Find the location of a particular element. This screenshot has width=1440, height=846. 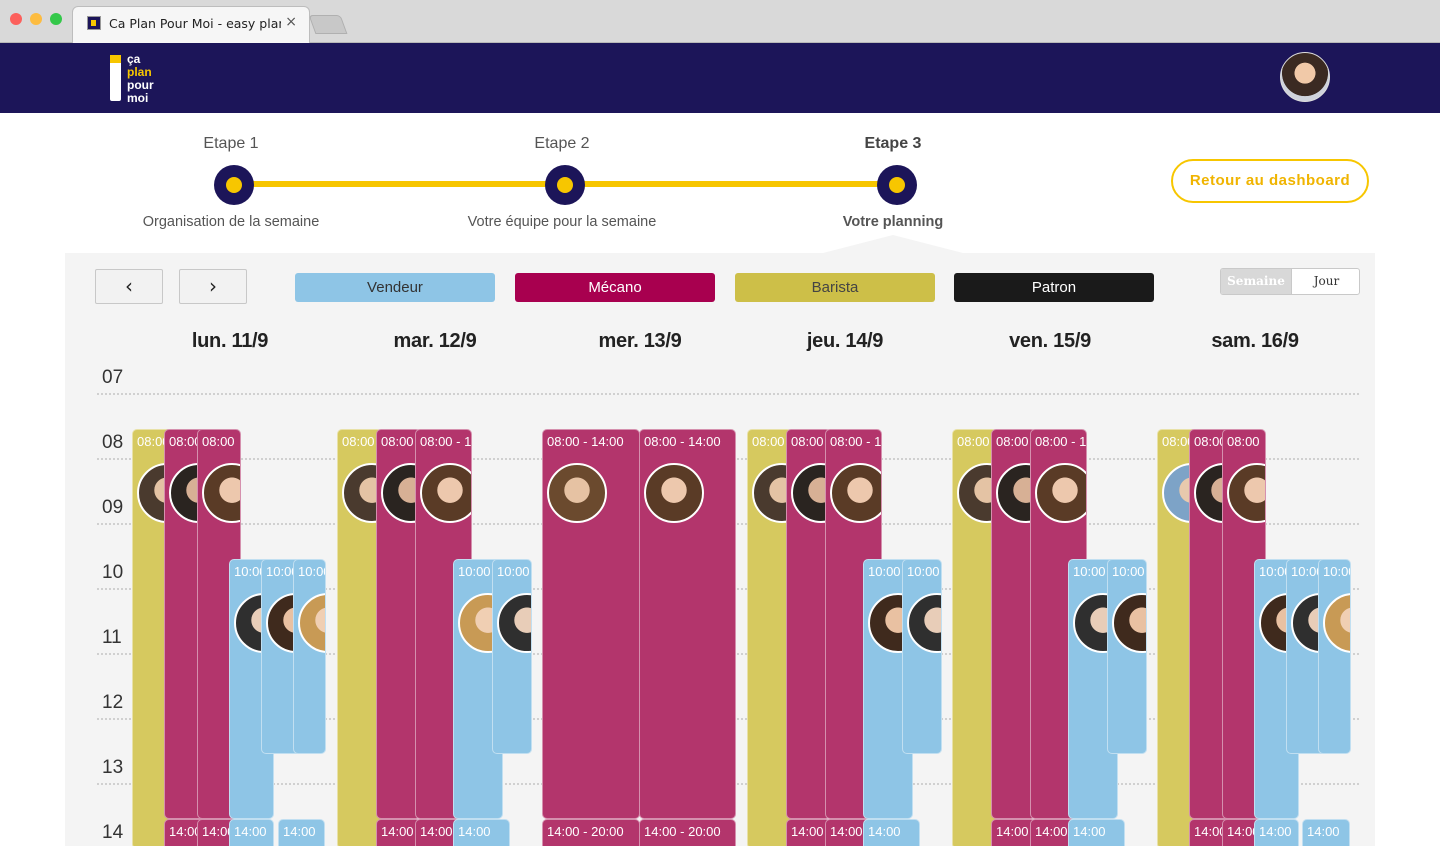

logo-line: moi is located at coordinates (138, 98).